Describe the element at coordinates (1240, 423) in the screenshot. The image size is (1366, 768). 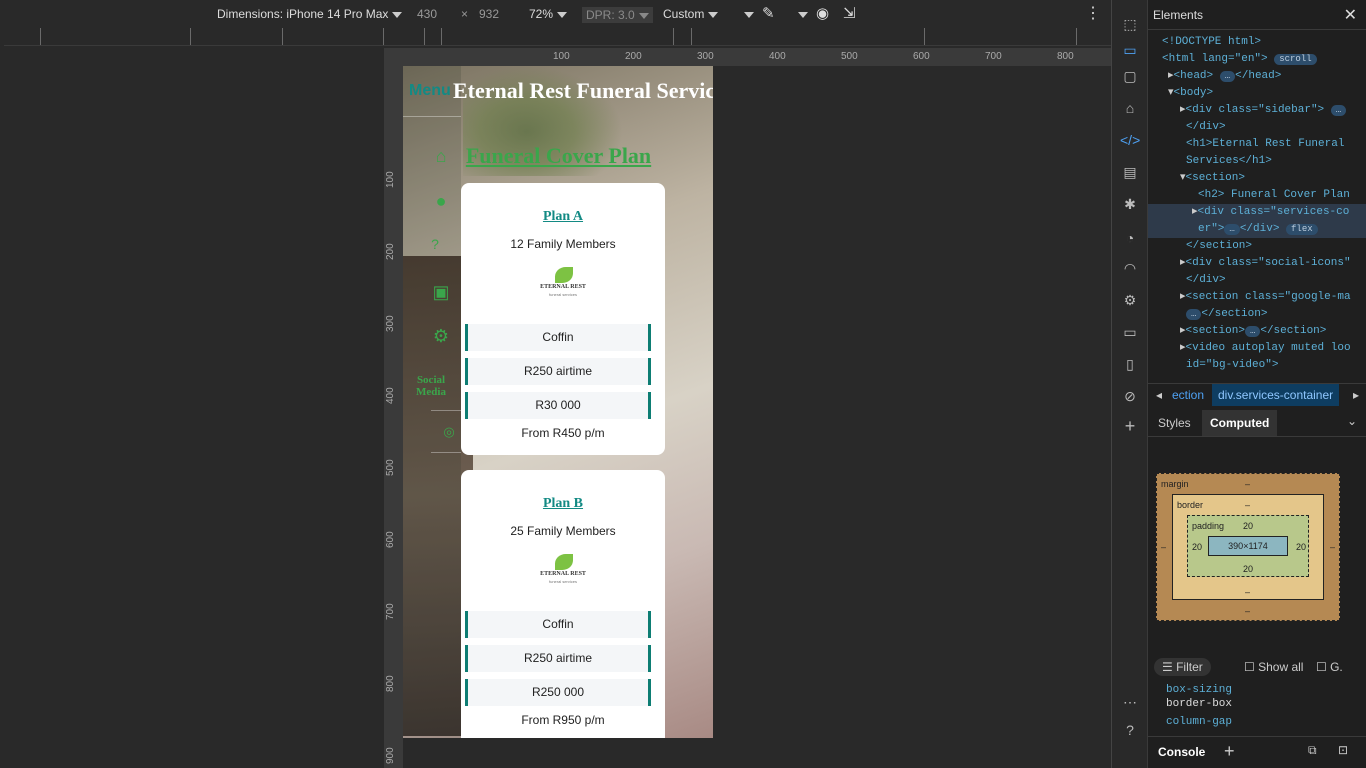
I see `tab-computed: Computed` at that location.